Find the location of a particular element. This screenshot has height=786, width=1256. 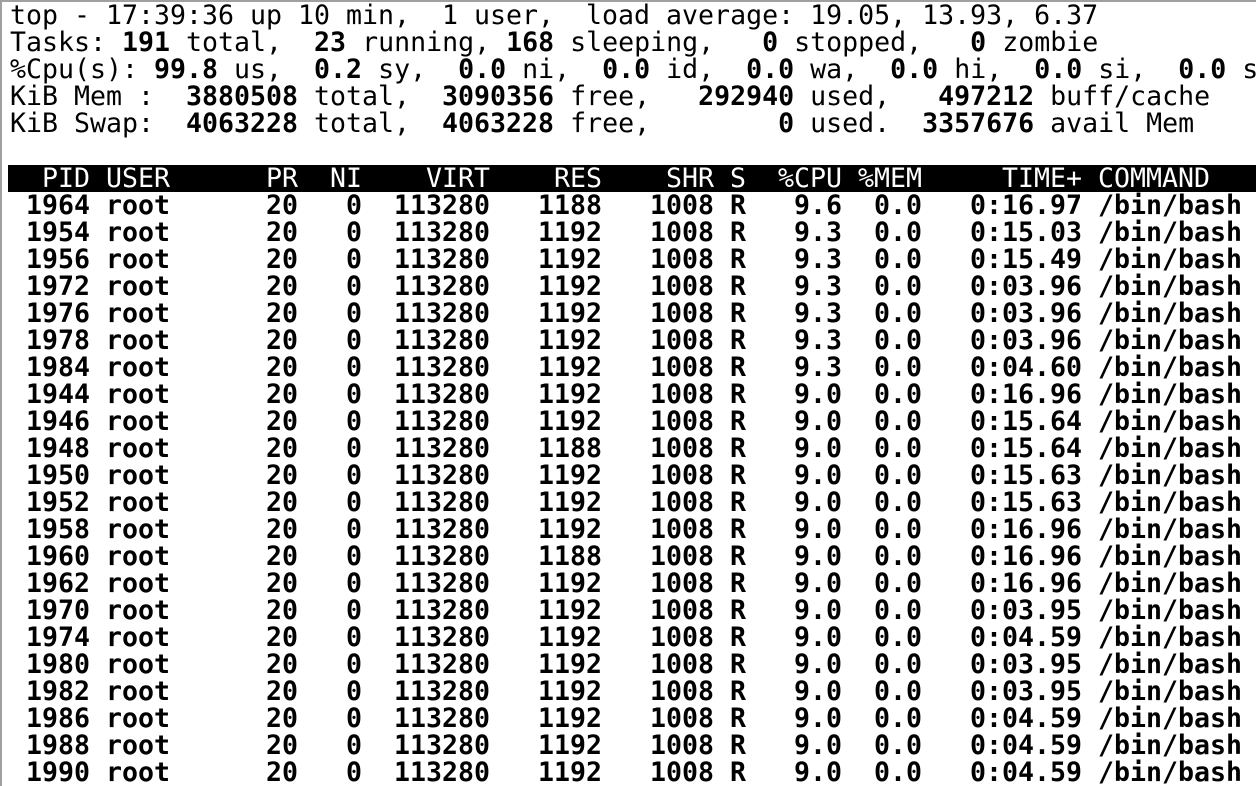

column-header-command: COMMAND is located at coordinates (1154, 178).